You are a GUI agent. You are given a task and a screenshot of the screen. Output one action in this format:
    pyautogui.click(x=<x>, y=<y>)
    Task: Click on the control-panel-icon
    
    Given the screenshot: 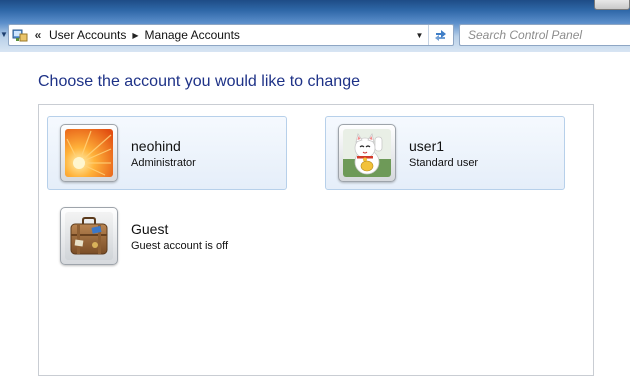 What is the action you would take?
    pyautogui.click(x=20, y=35)
    